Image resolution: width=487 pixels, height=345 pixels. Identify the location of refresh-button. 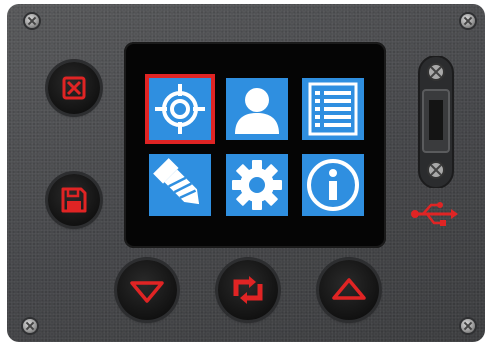
(248, 290).